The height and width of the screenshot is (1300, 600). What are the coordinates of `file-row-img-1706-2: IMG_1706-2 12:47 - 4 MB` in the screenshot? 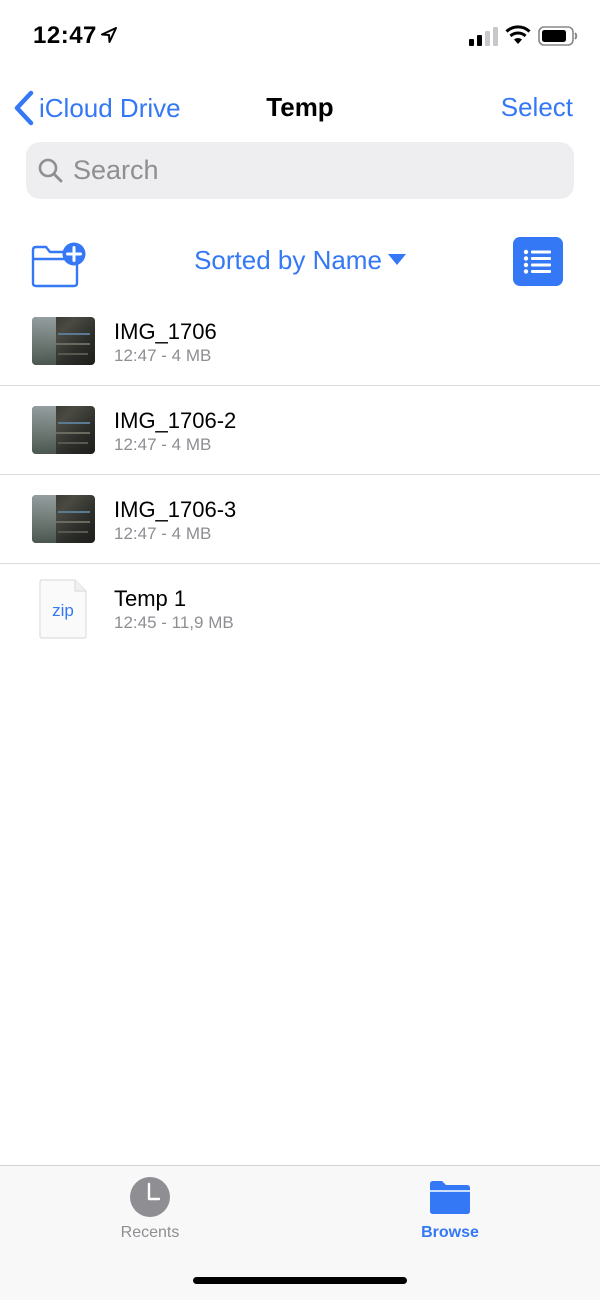 It's located at (300, 430).